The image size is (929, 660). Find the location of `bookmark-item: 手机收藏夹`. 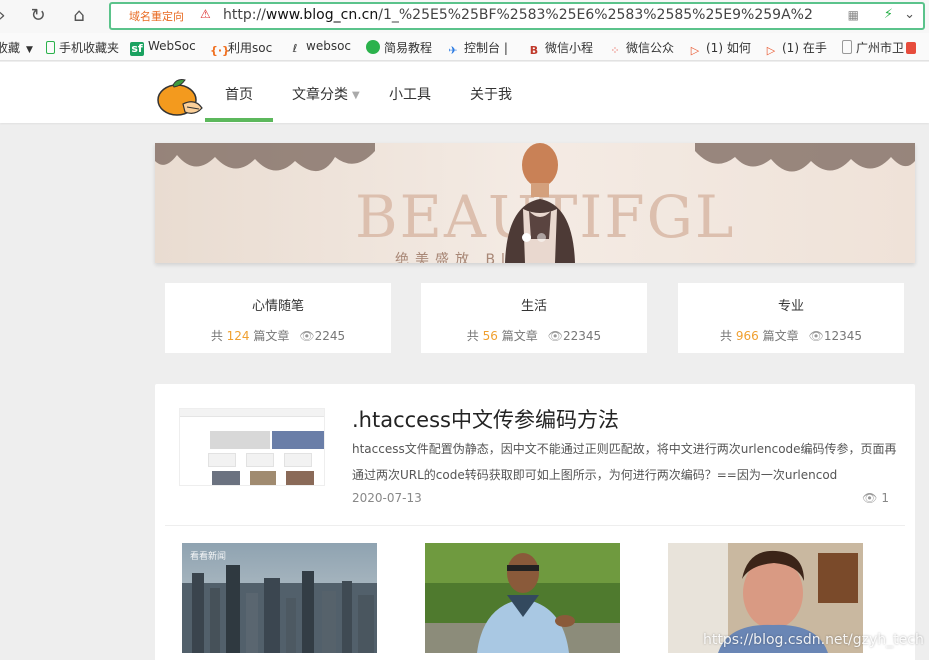

bookmark-item: 手机收藏夹 is located at coordinates (82, 47).